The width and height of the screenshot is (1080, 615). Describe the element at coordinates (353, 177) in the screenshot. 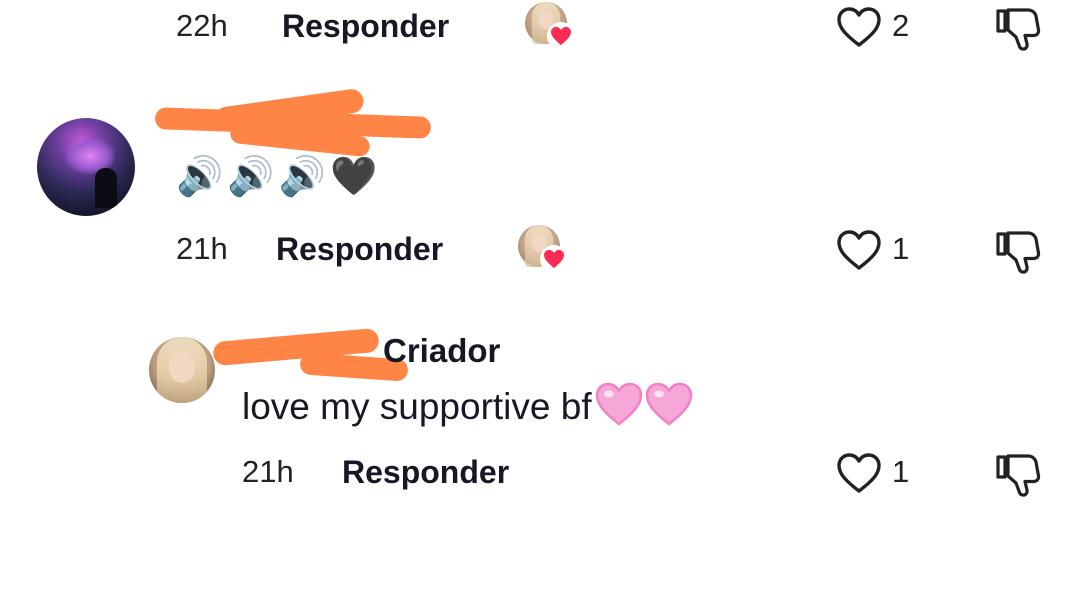

I see `black-heart-icon: 🖤` at that location.